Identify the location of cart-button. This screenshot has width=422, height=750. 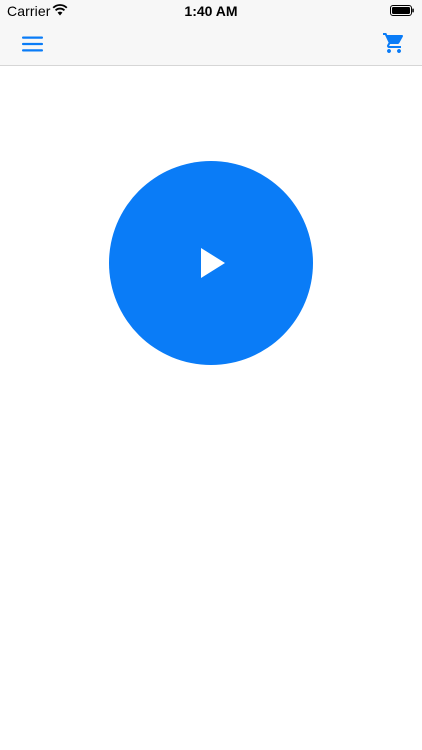
(394, 43).